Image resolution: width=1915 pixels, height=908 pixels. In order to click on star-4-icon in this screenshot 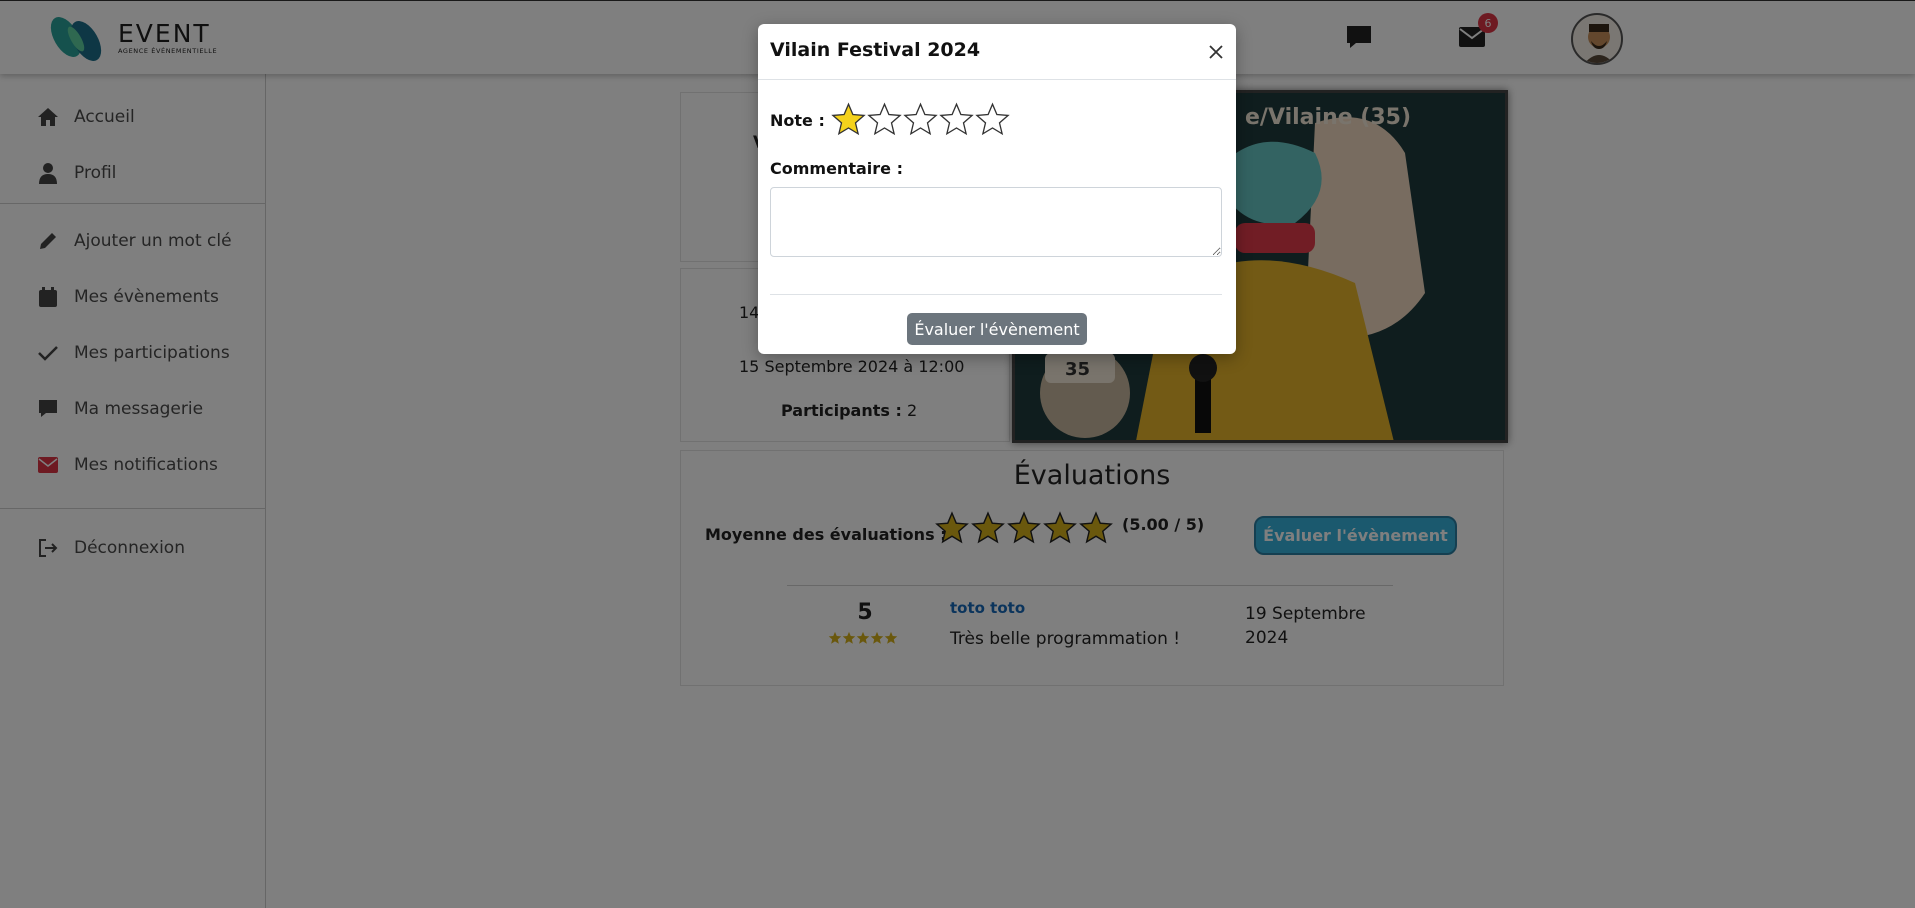, I will do `click(956, 119)`.